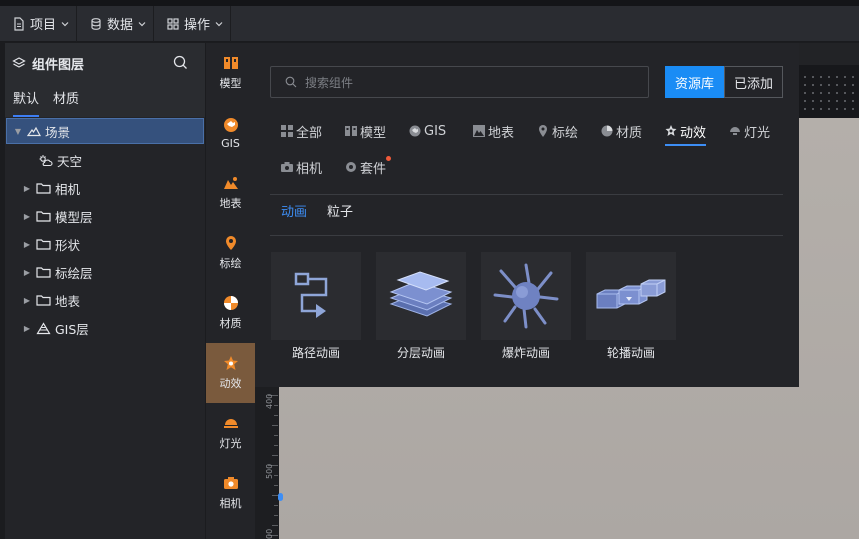 Image resolution: width=859 pixels, height=539 pixels. What do you see at coordinates (230, 383) in the screenshot?
I see `sidebar-item-label: 动效` at bounding box center [230, 383].